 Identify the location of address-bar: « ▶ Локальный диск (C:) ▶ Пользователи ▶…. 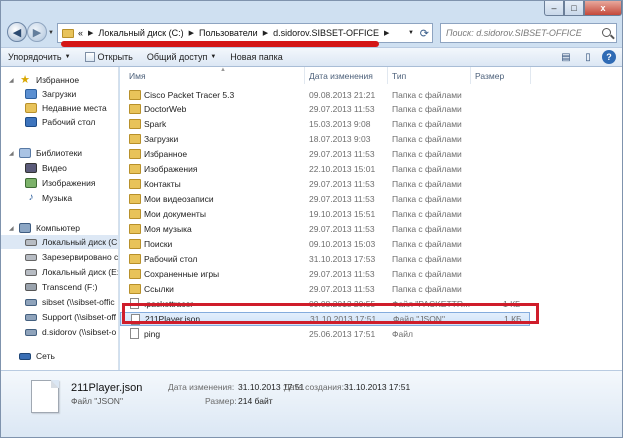
(245, 33).